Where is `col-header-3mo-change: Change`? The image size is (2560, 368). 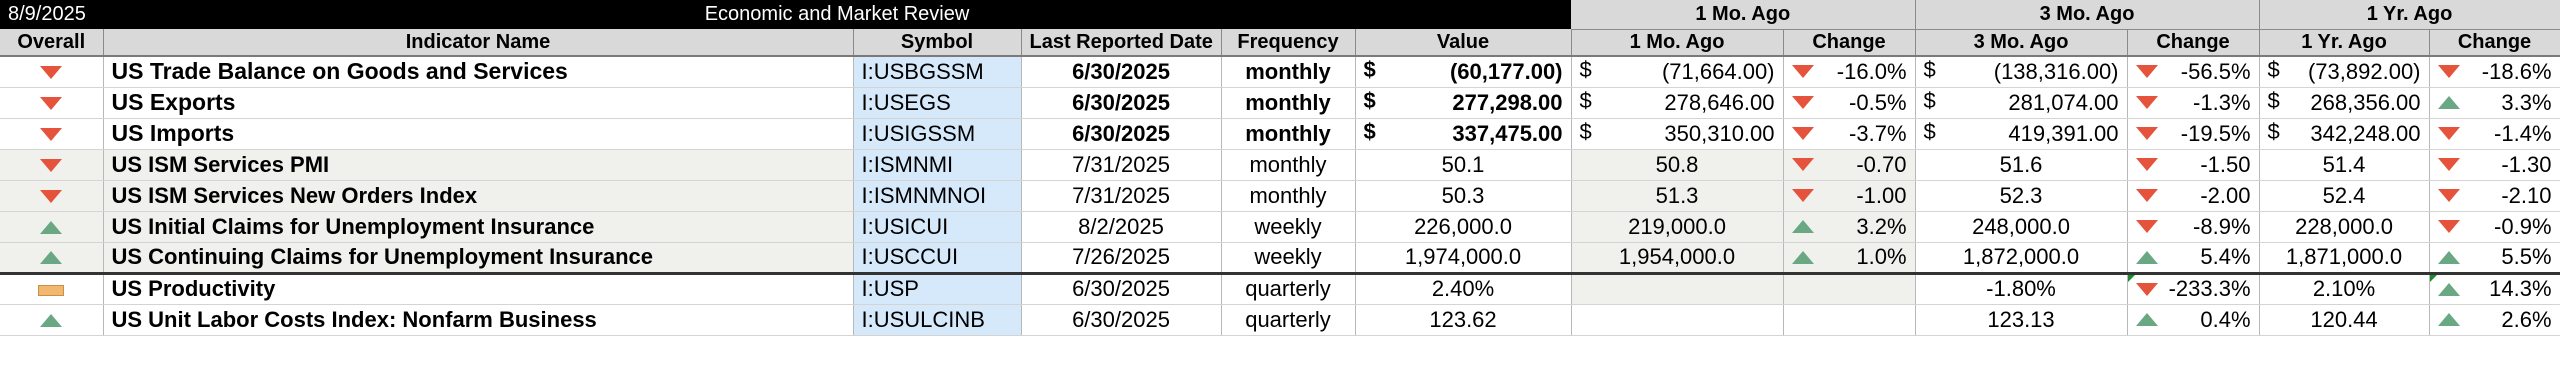 col-header-3mo-change: Change is located at coordinates (2193, 43).